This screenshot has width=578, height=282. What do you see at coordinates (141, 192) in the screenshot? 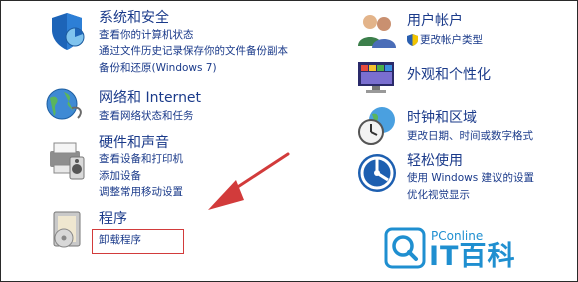
I see `link-mobility-settings: 调整常用移动设置` at bounding box center [141, 192].